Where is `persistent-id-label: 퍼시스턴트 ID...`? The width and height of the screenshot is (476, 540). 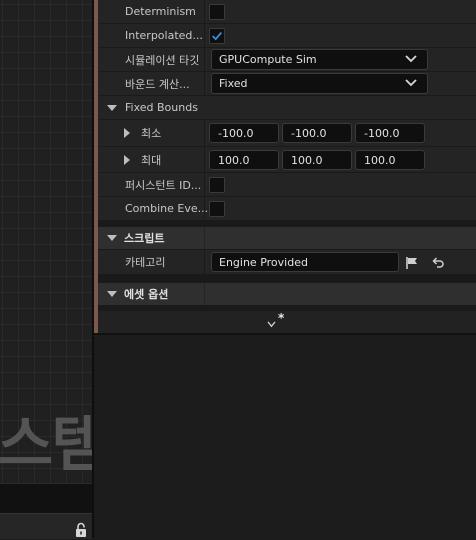 persistent-id-label: 퍼시스턴트 ID... is located at coordinates (163, 185).